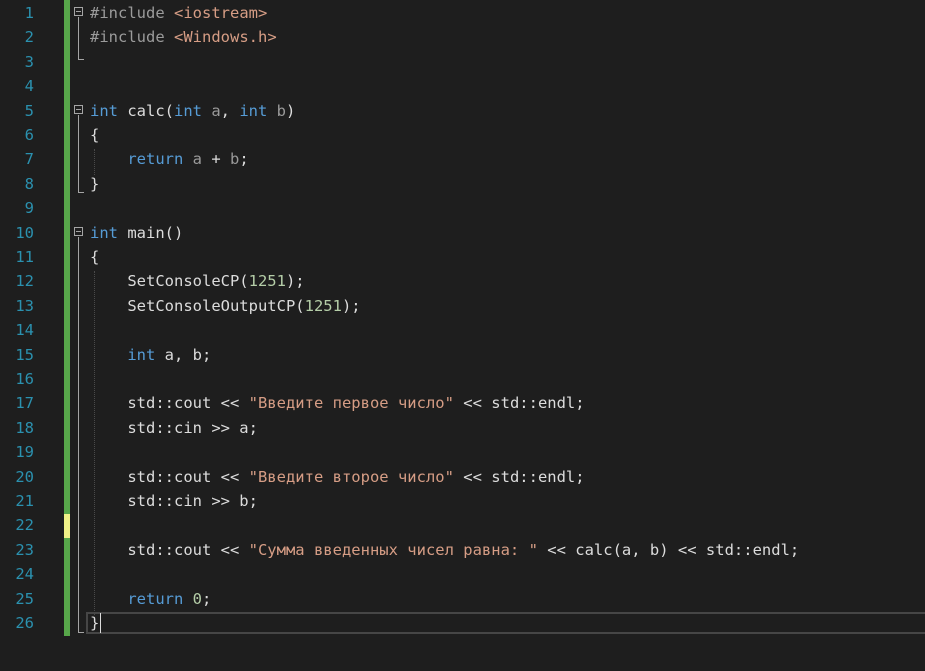  What do you see at coordinates (668, 549) in the screenshot?
I see `code-token: << calc(a, b) << std::endl;` at bounding box center [668, 549].